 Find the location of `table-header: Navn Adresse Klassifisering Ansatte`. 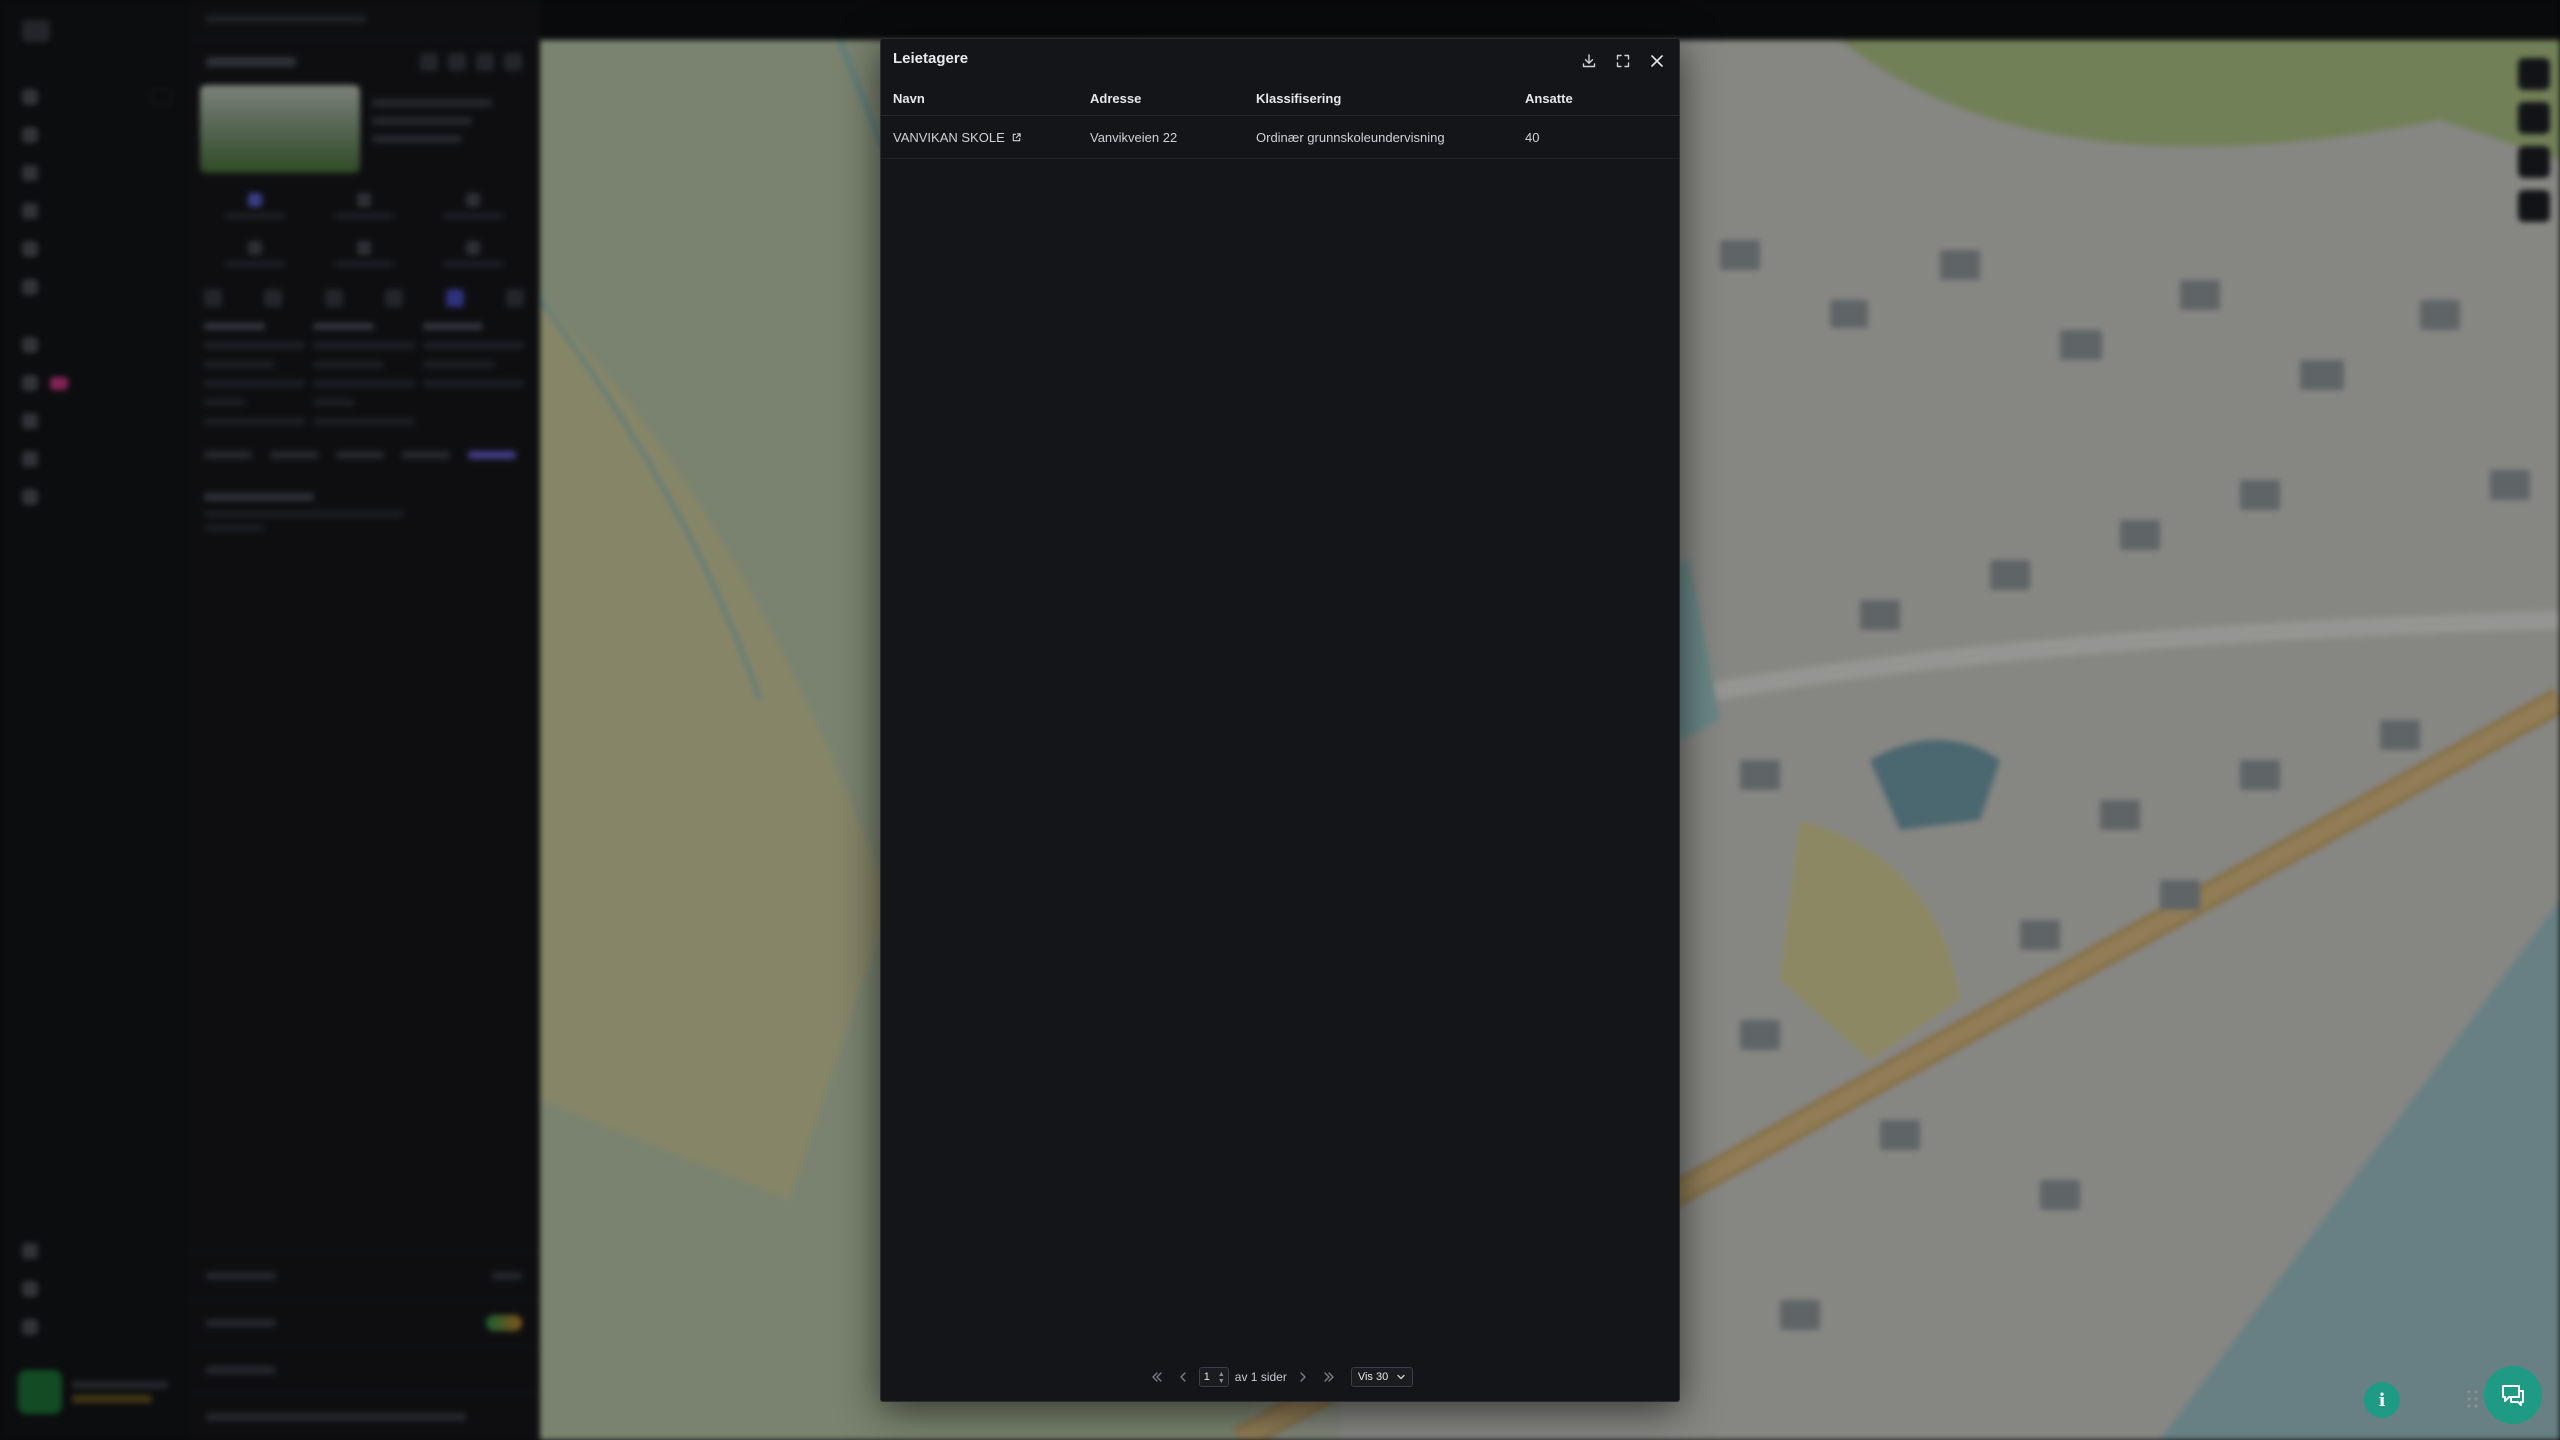

table-header: Navn Adresse Klassifisering Ansatte is located at coordinates (1280, 98).